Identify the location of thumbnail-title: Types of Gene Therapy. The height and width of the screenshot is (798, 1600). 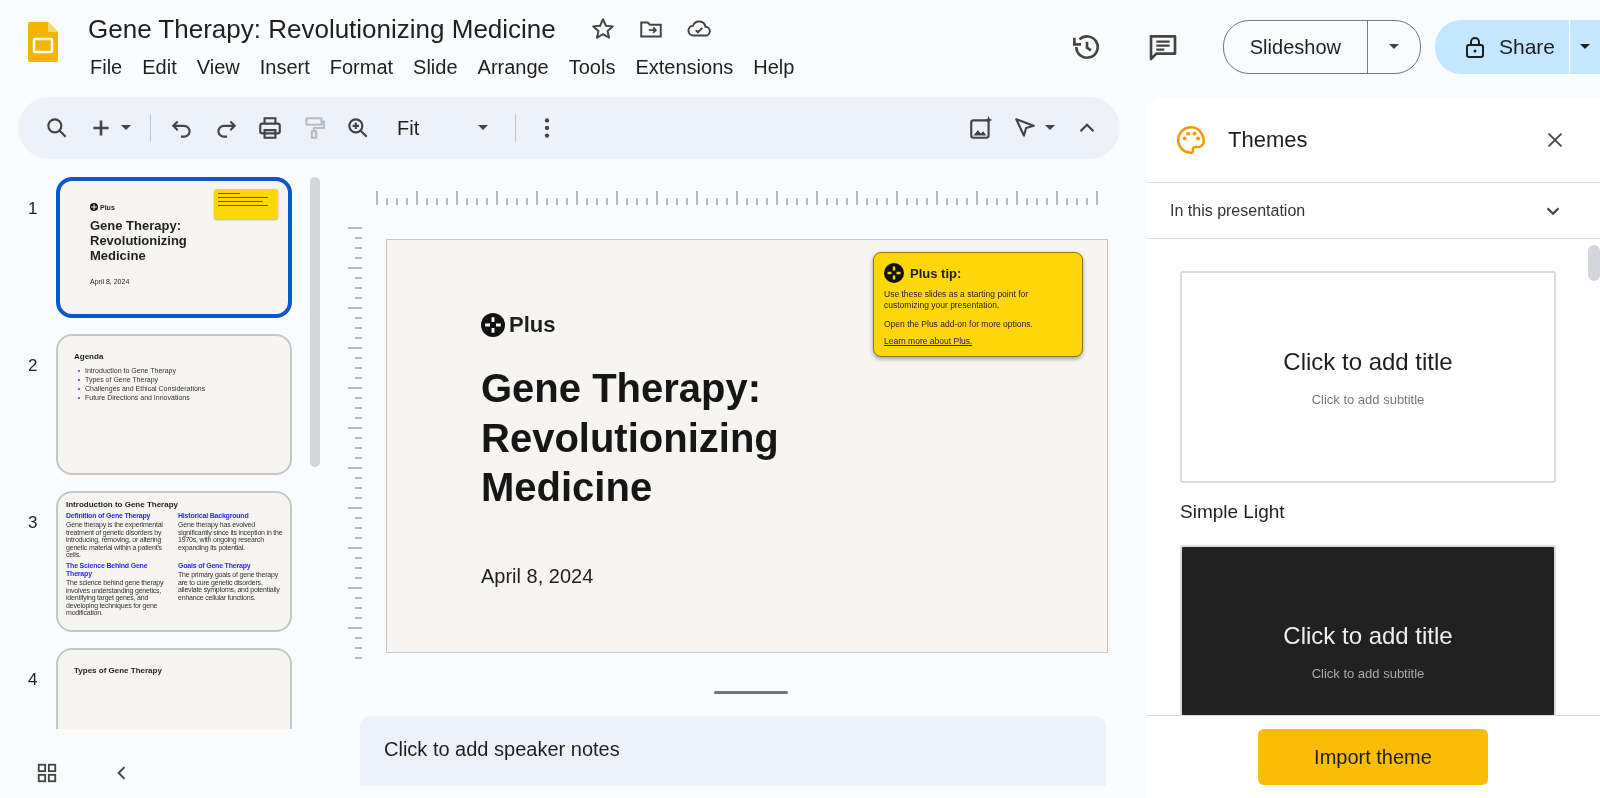
(118, 670).